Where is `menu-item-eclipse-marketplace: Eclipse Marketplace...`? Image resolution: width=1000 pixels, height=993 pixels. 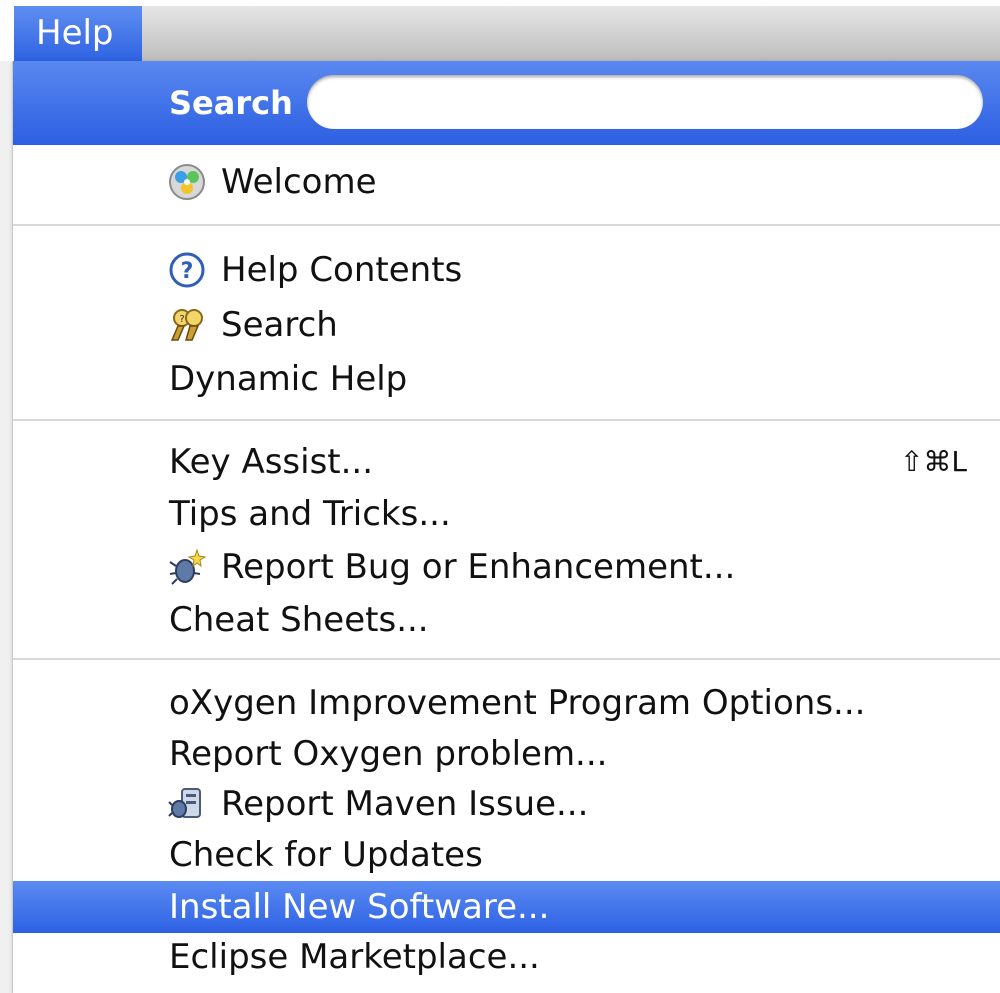
menu-item-eclipse-marketplace: Eclipse Marketplace... is located at coordinates (506, 957).